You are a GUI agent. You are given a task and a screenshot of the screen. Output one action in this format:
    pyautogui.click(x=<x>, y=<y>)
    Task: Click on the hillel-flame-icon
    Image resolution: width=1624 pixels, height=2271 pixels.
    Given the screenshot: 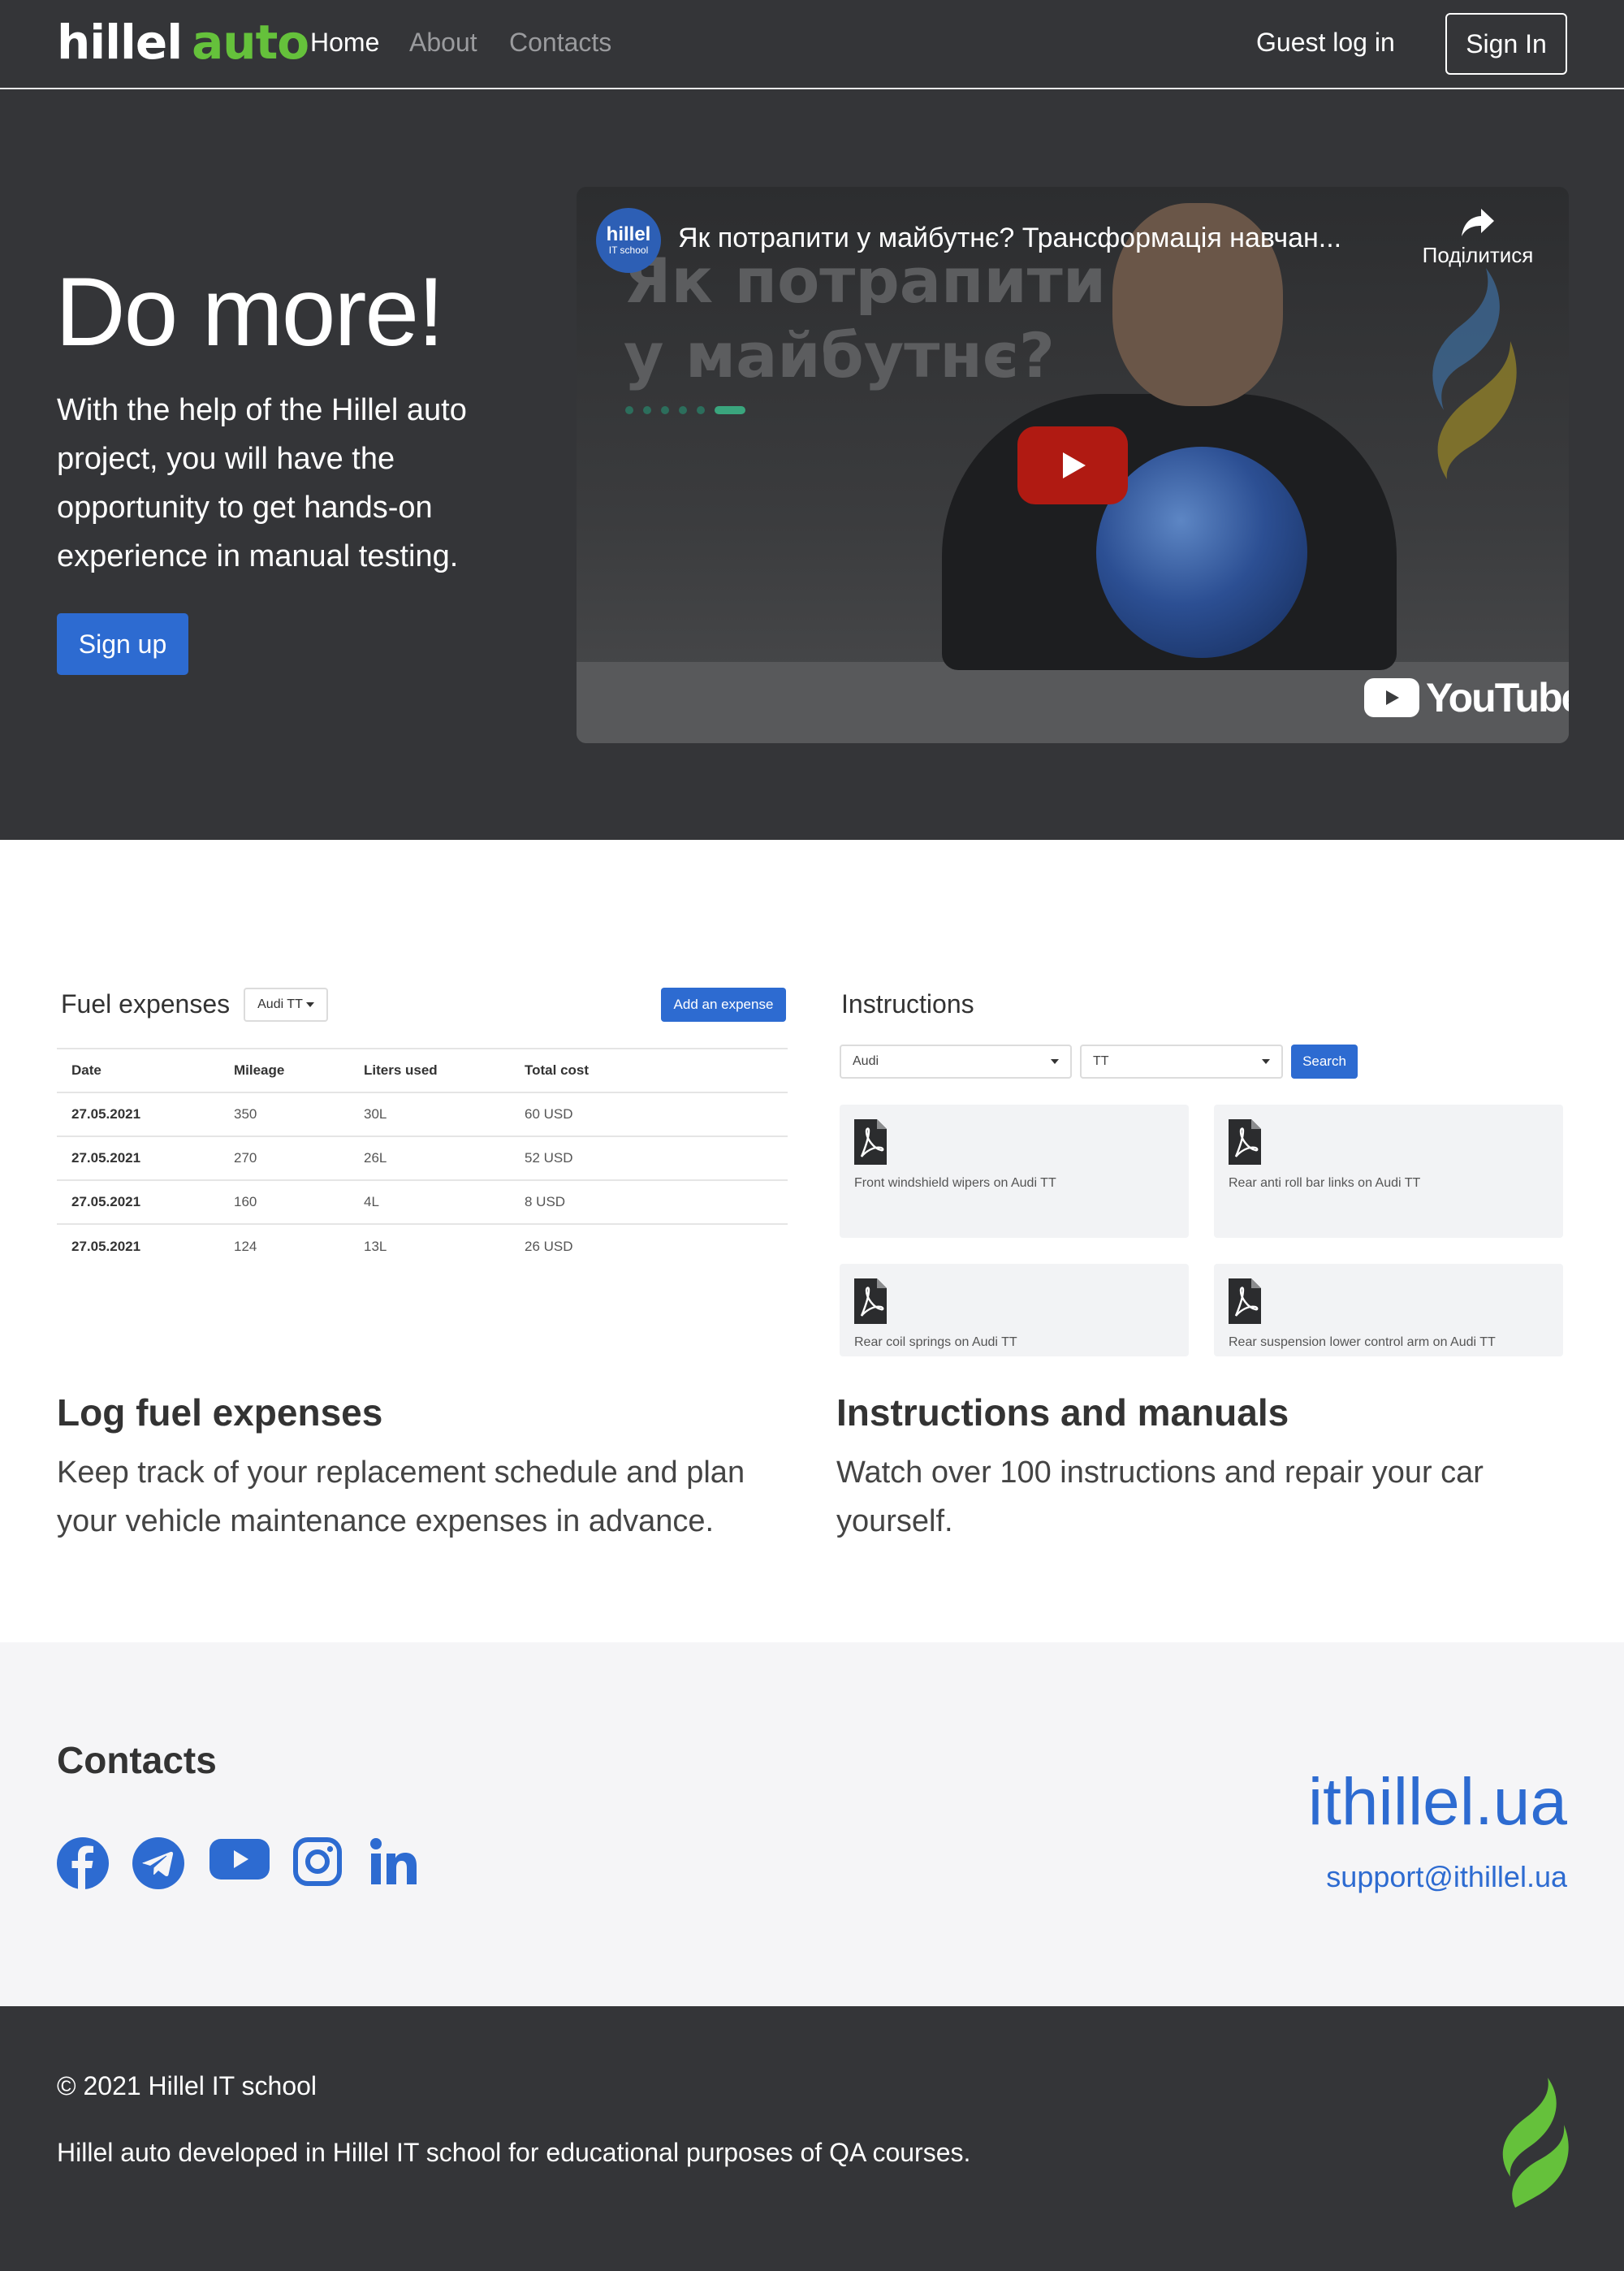 What is the action you would take?
    pyautogui.click(x=1475, y=373)
    